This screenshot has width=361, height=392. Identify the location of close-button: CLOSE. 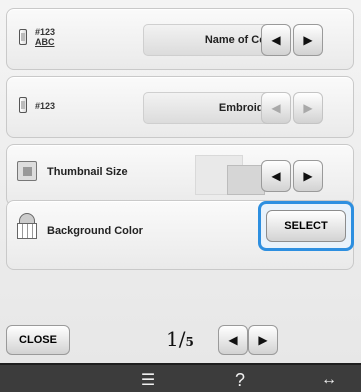
(38, 340).